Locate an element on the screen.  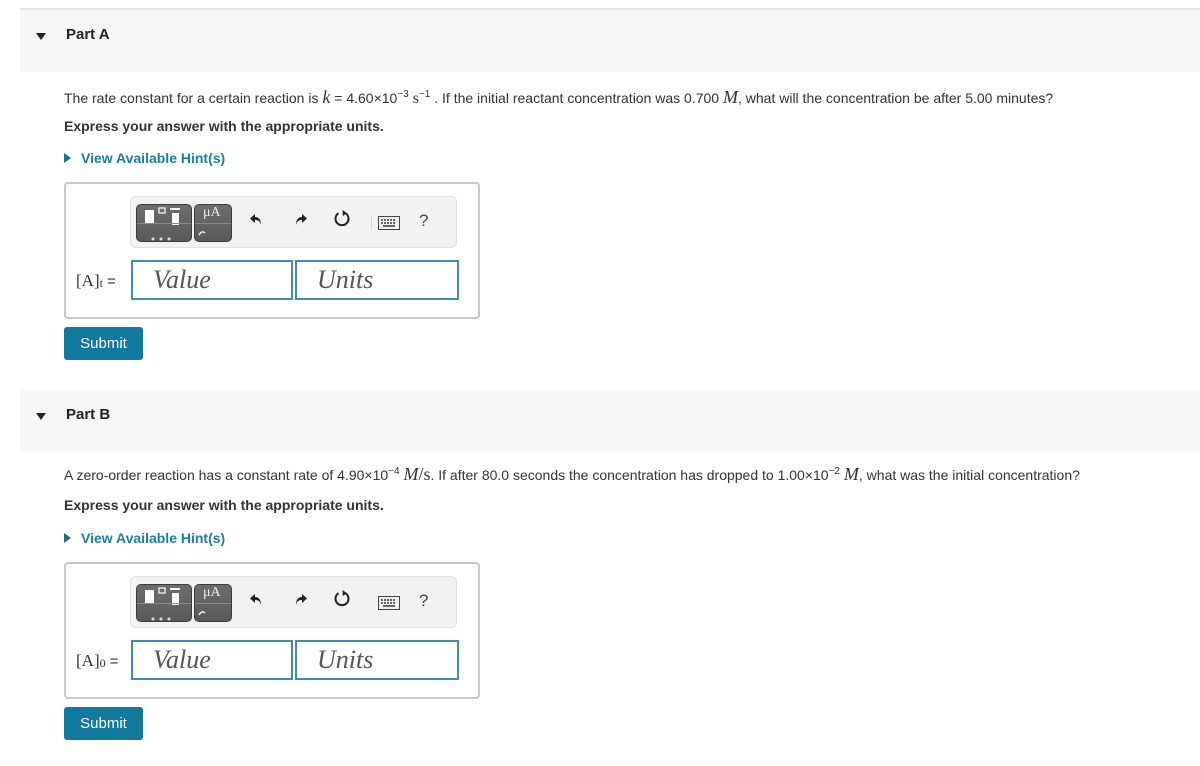
rate-constant-unit-exponent: −1 is located at coordinates (424, 94).